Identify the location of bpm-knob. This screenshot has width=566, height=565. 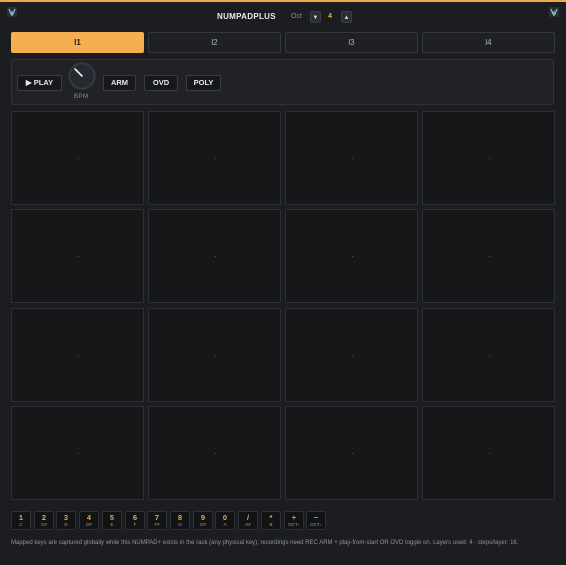
(82, 76).